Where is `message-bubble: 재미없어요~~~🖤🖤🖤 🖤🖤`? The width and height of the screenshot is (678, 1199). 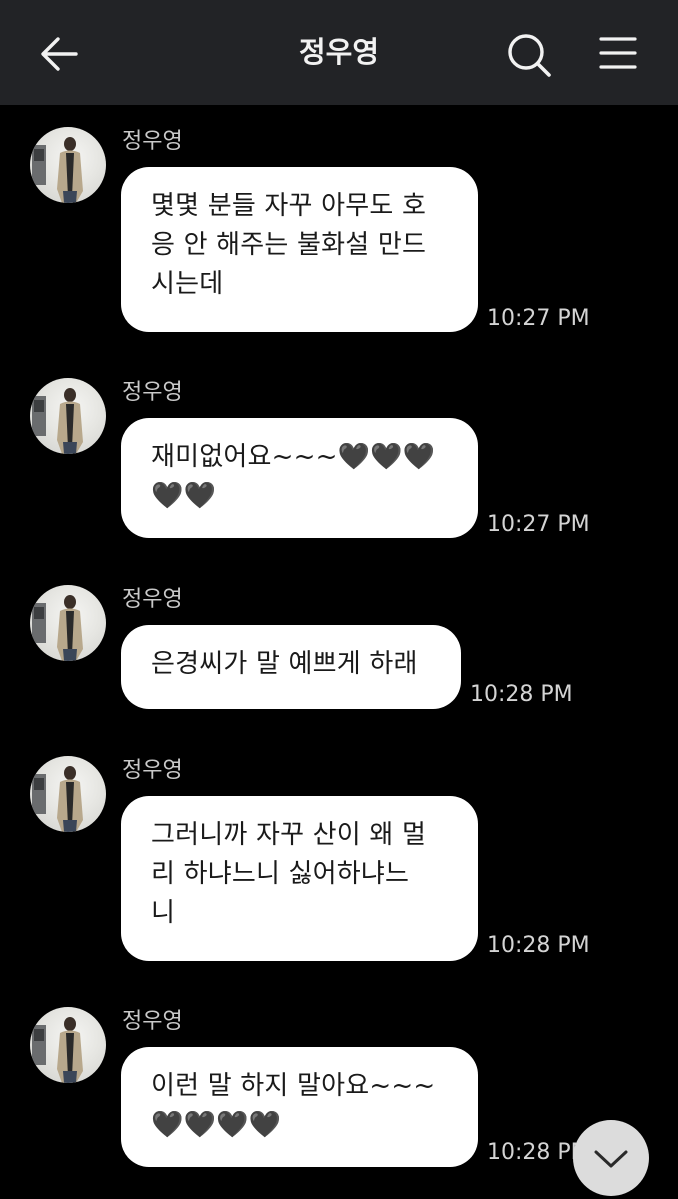
message-bubble: 재미없어요~~~🖤🖤🖤 🖤🖤 is located at coordinates (299, 478).